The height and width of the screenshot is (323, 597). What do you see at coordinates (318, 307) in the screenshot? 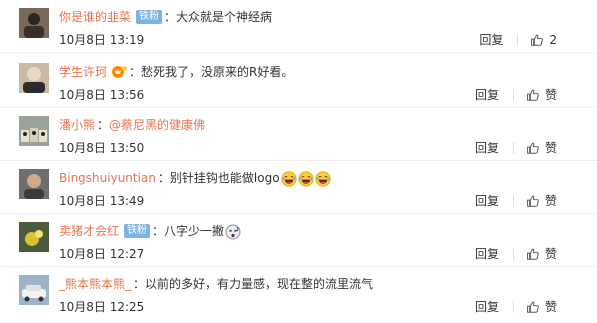
I see `comment-footer: 10月8日 12:25 回复 赞` at bounding box center [318, 307].